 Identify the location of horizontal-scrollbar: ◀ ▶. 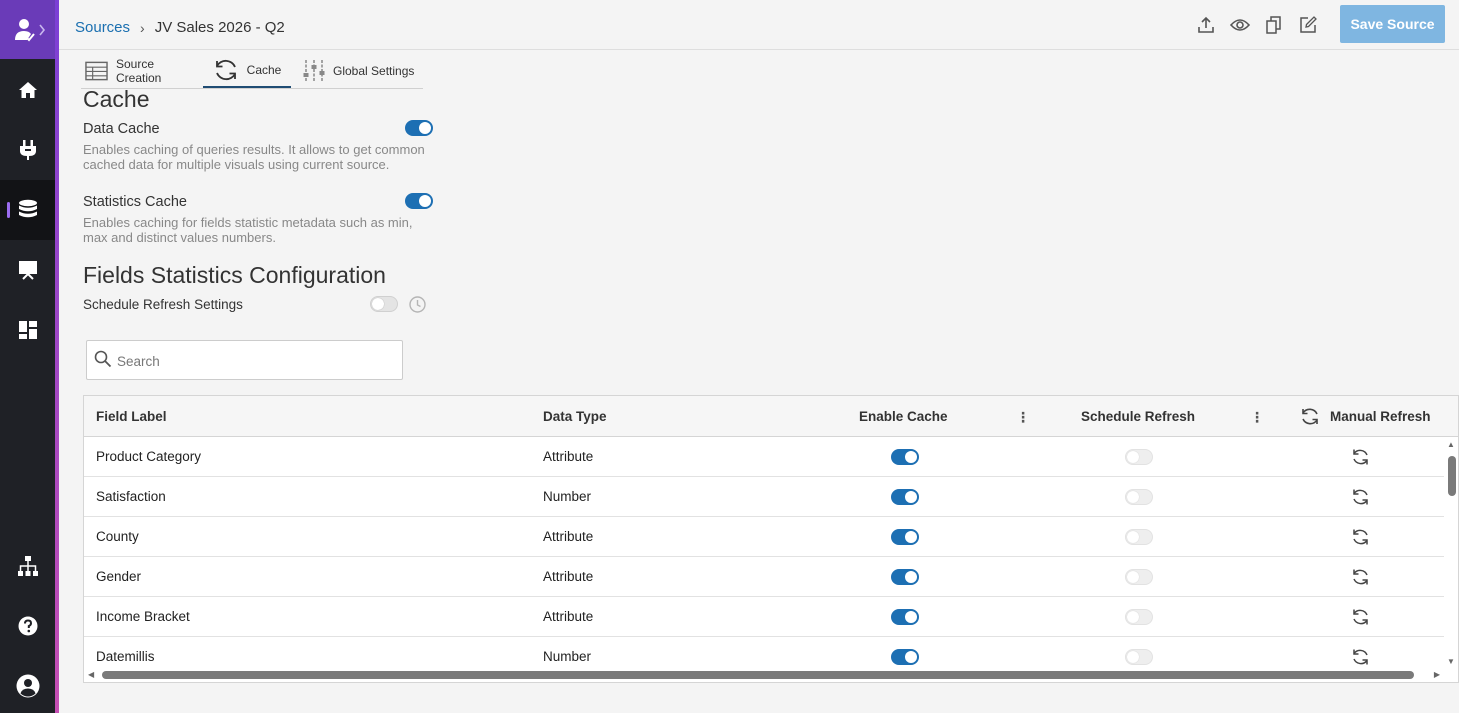
(771, 675).